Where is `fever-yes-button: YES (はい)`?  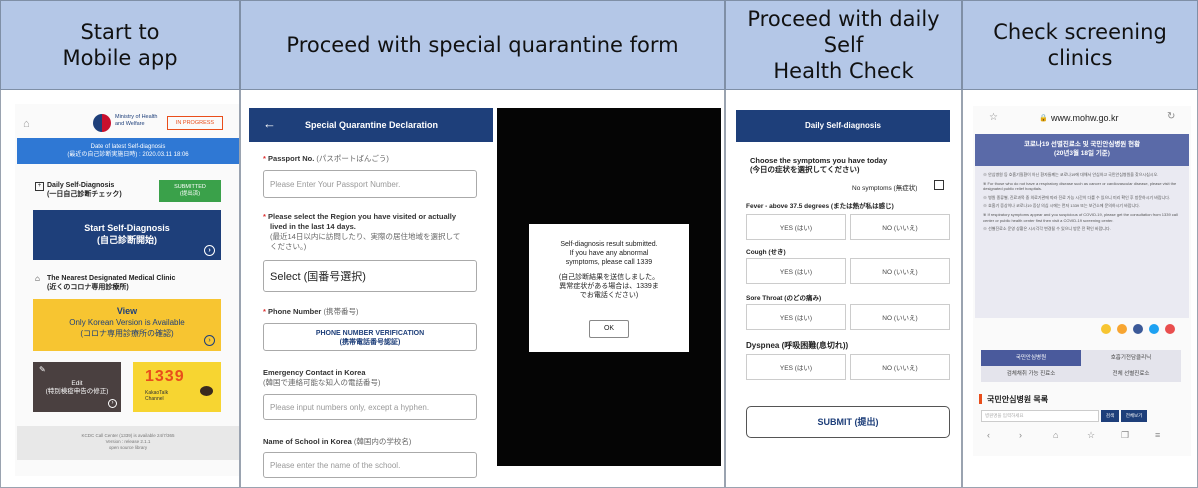
fever-yes-button: YES (はい) is located at coordinates (796, 227).